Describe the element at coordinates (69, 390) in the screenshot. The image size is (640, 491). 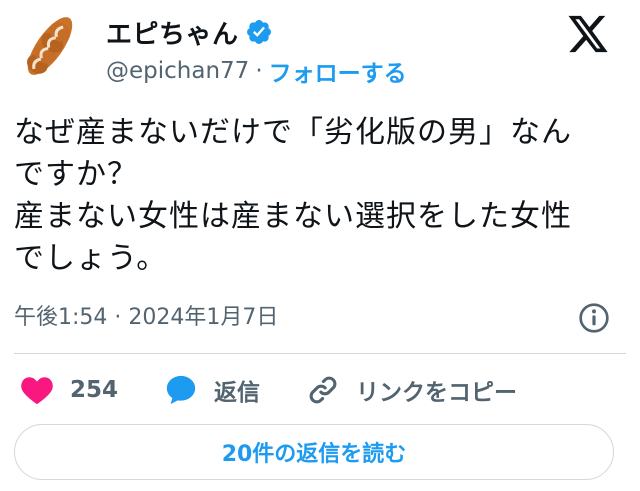
I see `like-button: 254` at that location.